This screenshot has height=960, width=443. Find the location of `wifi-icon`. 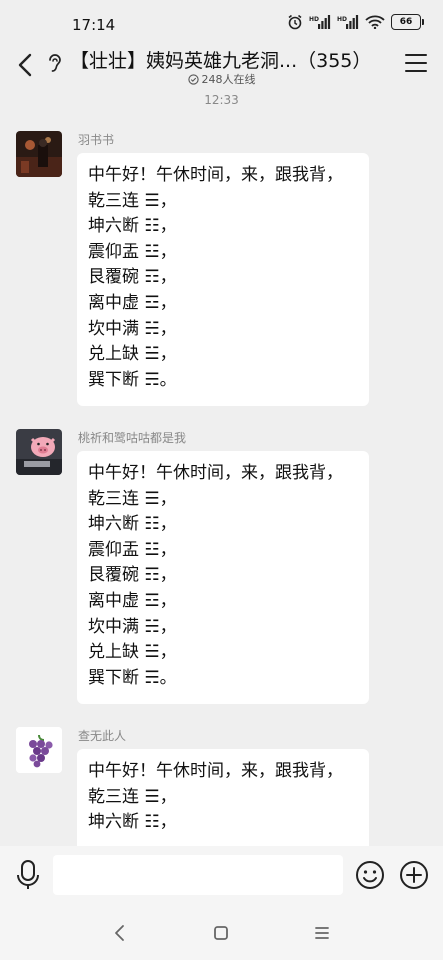

wifi-icon is located at coordinates (375, 22).